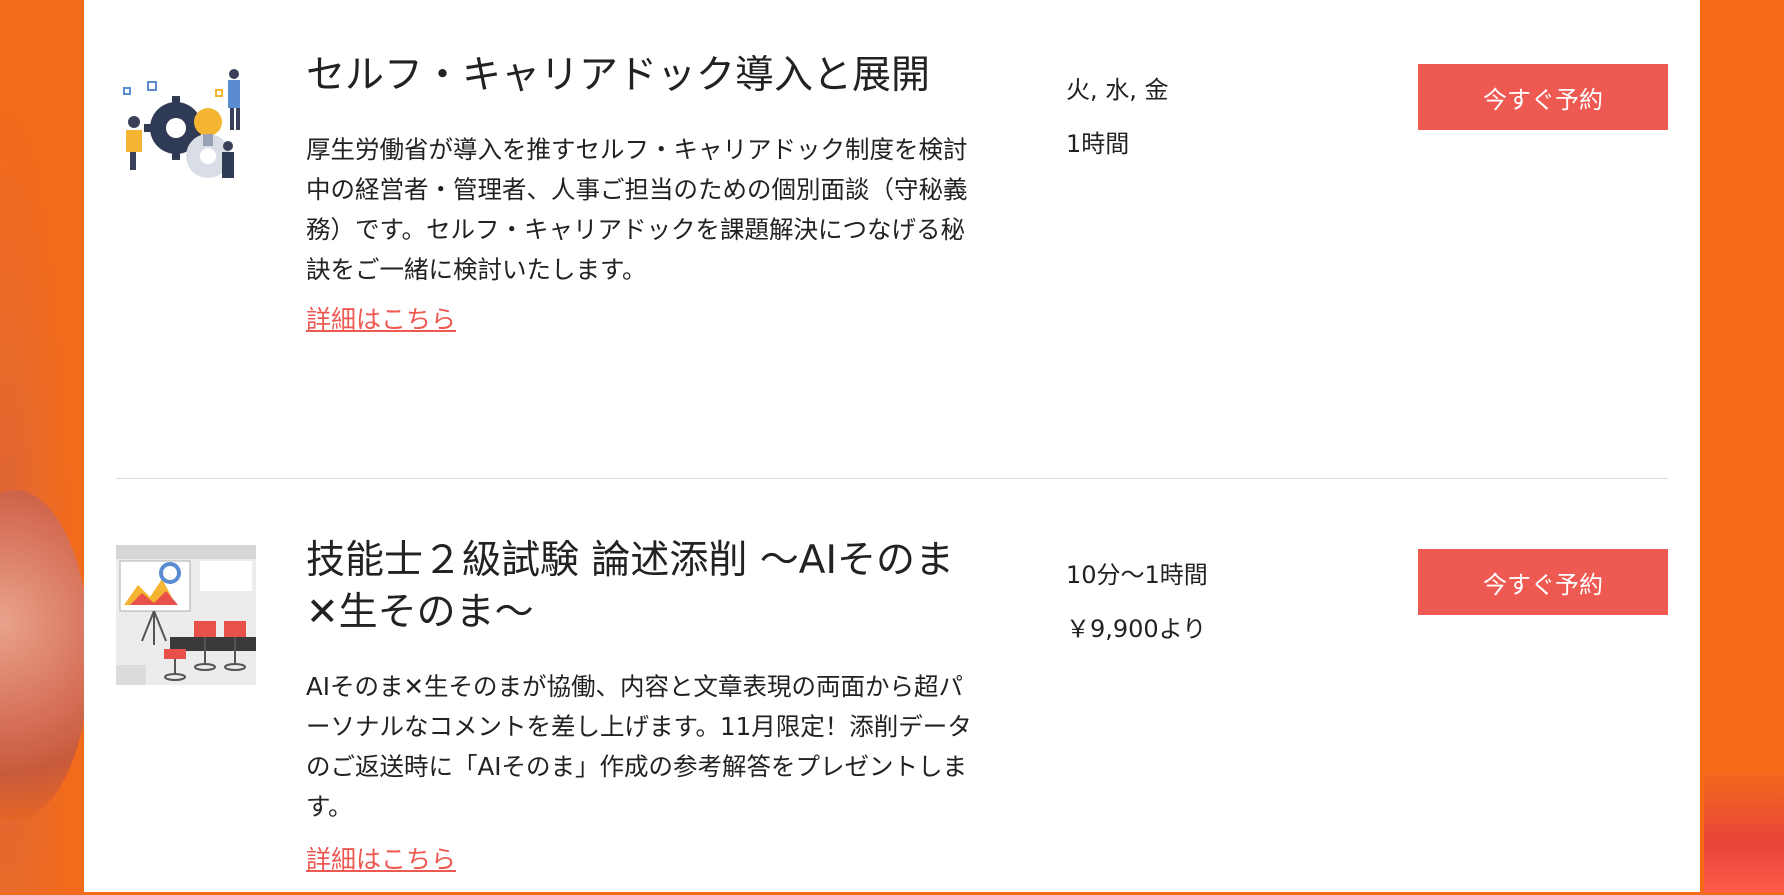 The width and height of the screenshot is (1784, 895). Describe the element at coordinates (1742, 446) in the screenshot. I see `background-right` at that location.